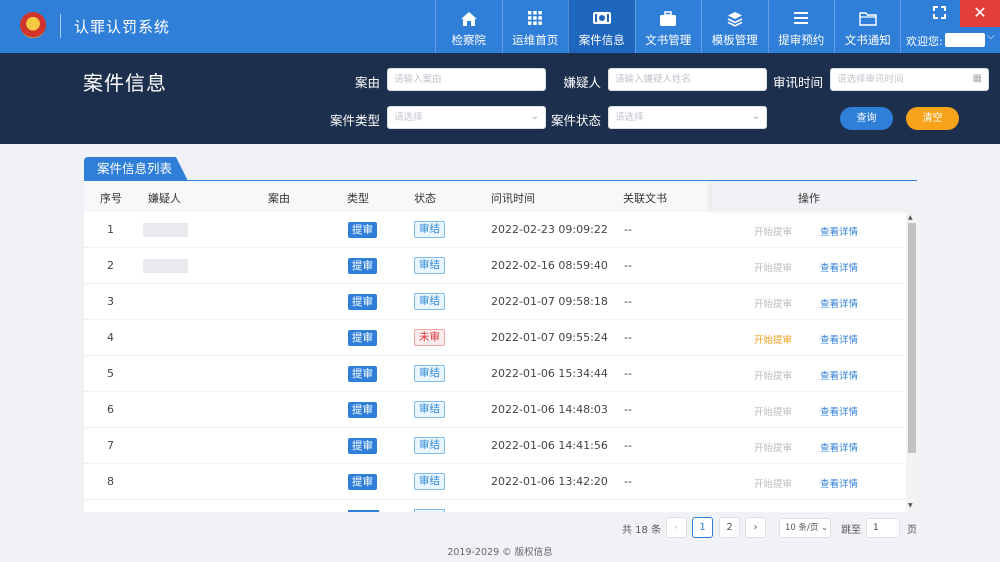 This screenshot has width=1000, height=562. I want to click on list-icon, so click(801, 18).